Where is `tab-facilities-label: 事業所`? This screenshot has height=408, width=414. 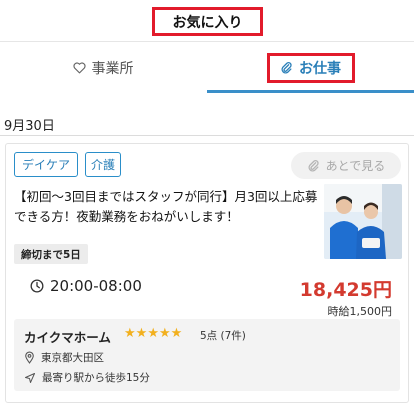 tab-facilities-label: 事業所 is located at coordinates (112, 69).